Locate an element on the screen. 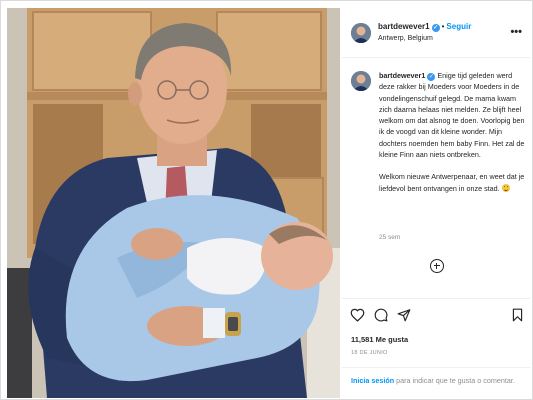  login-prompt-rest: para indicar que te gusta o comentar. is located at coordinates (454, 380).